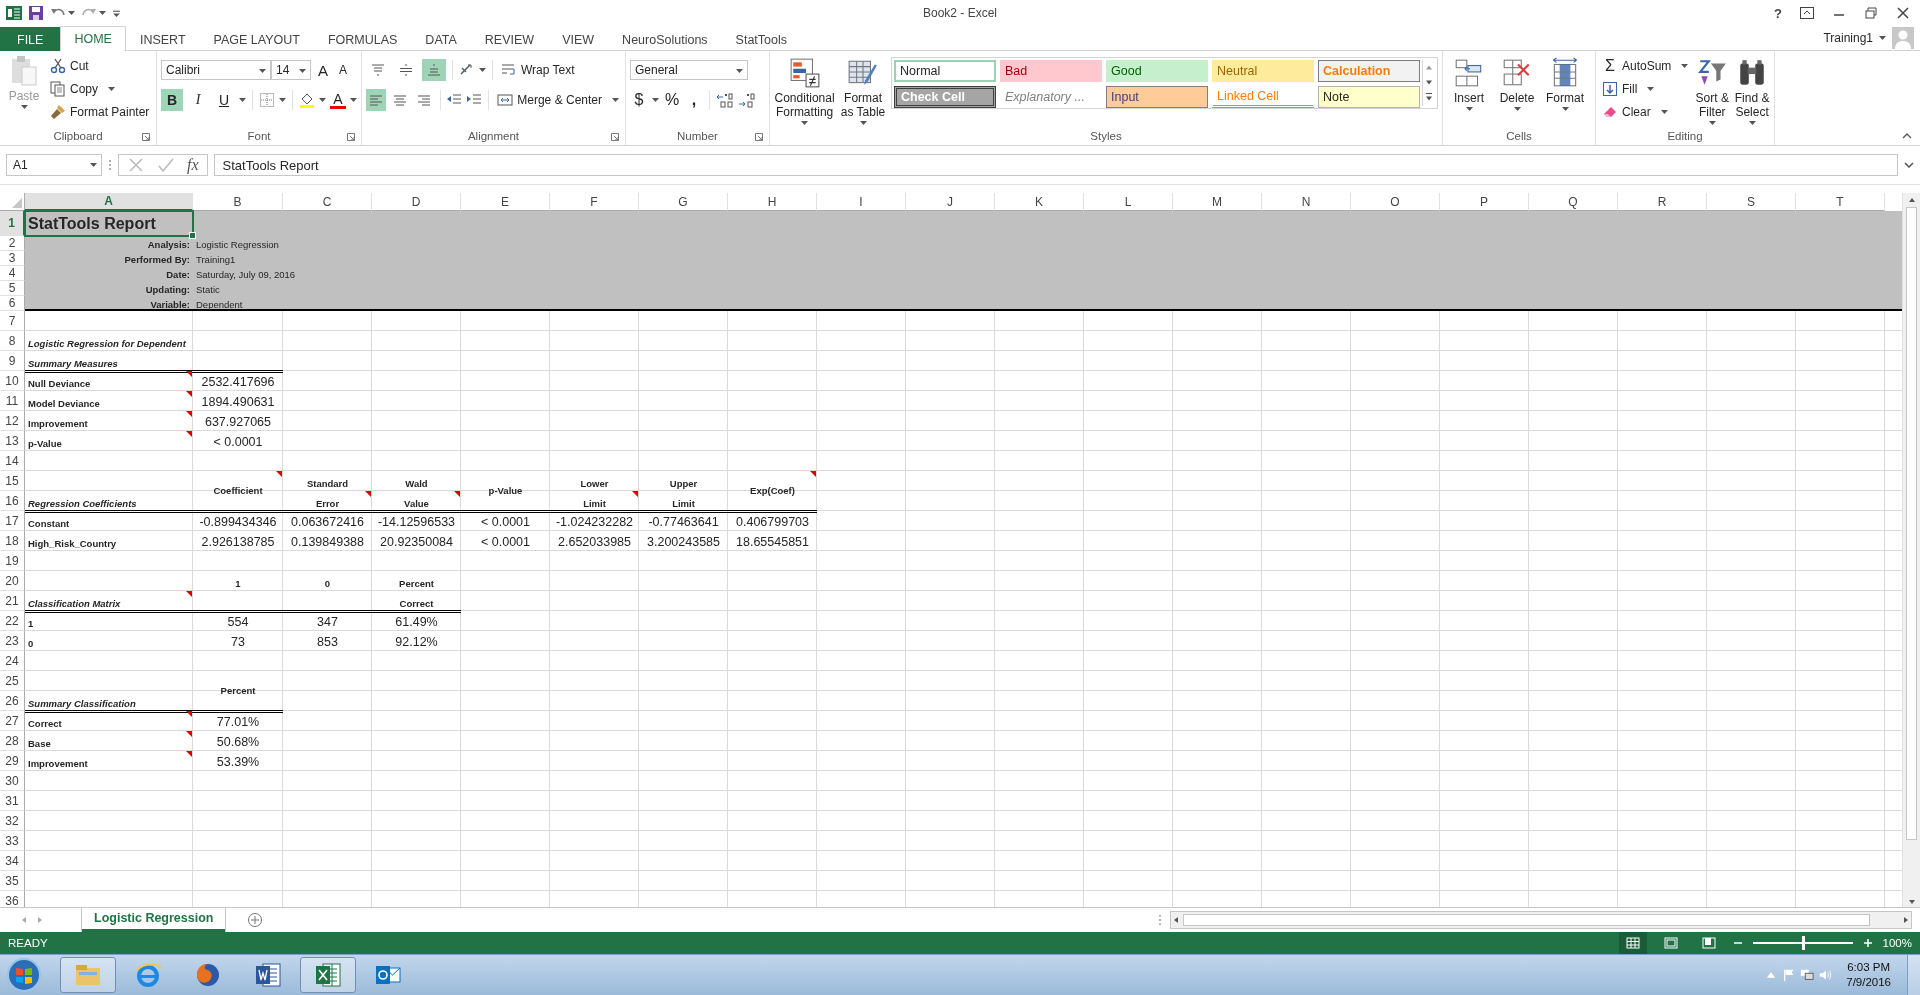 The height and width of the screenshot is (995, 1920). What do you see at coordinates (1712, 91) in the screenshot?
I see `sort-filter-button: Sort & Filter` at bounding box center [1712, 91].